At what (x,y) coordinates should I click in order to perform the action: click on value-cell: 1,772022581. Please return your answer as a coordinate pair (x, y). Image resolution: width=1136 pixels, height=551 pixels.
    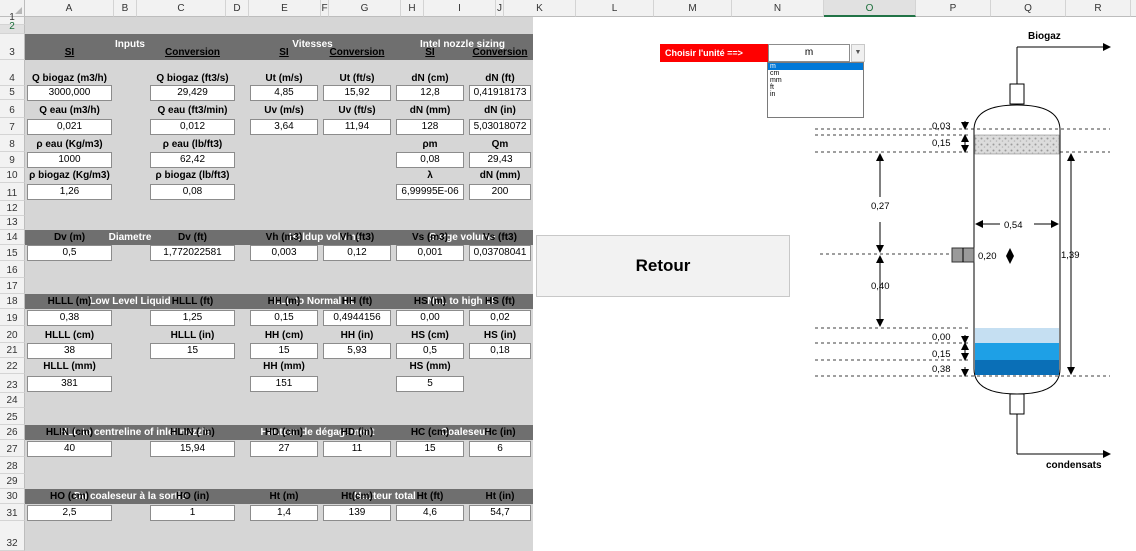
    Looking at the image, I should click on (192, 253).